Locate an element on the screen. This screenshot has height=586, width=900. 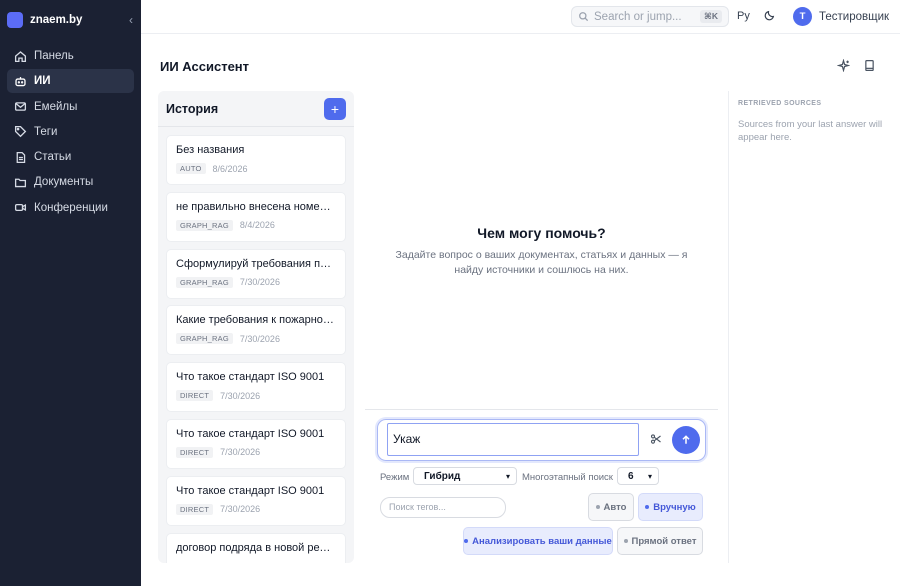
topbar: Search or jump... ⌘K Ру Т Тестировщик is located at coordinates (520, 17).